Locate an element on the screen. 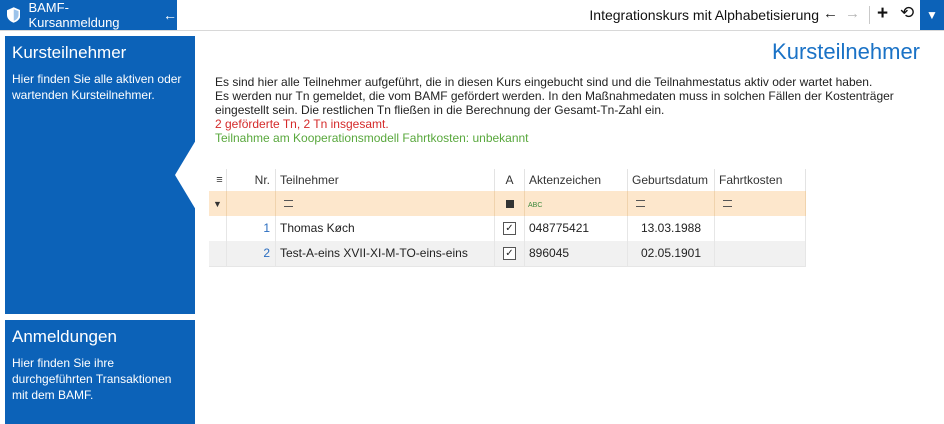  panel-title: Kursteilnehmer is located at coordinates (69, 52).